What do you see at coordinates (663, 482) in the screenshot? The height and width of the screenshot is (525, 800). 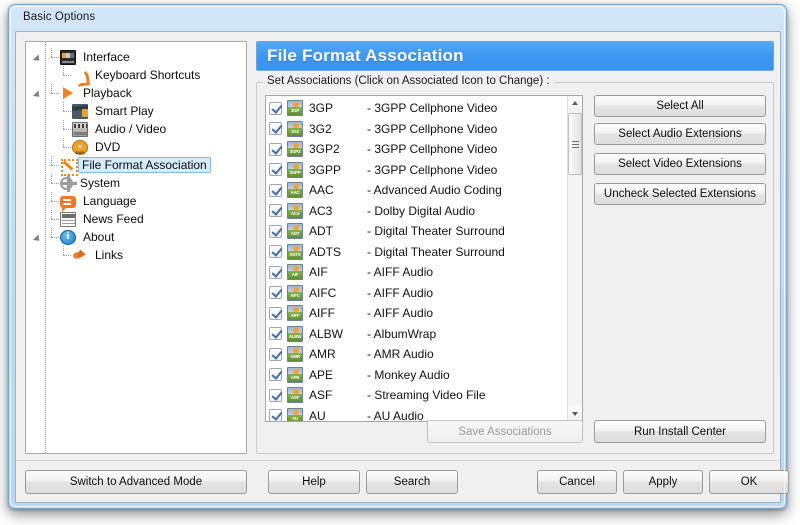 I see `apply-button: Apply` at bounding box center [663, 482].